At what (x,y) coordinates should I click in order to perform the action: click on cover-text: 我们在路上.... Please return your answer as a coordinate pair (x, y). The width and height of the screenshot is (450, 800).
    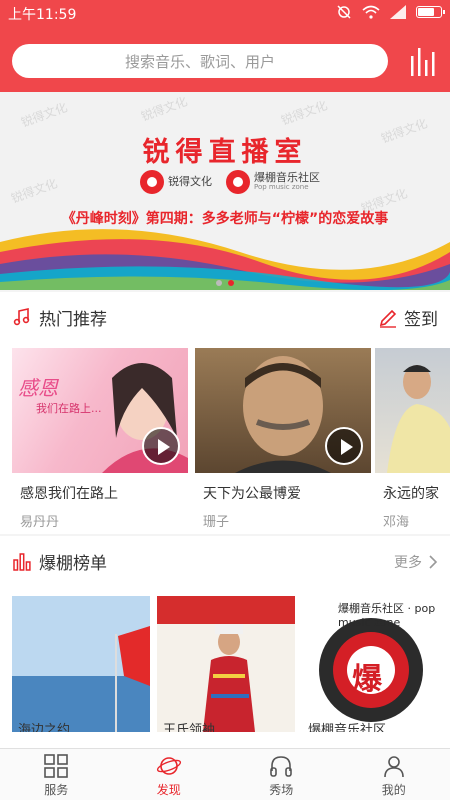
    Looking at the image, I should click on (69, 408).